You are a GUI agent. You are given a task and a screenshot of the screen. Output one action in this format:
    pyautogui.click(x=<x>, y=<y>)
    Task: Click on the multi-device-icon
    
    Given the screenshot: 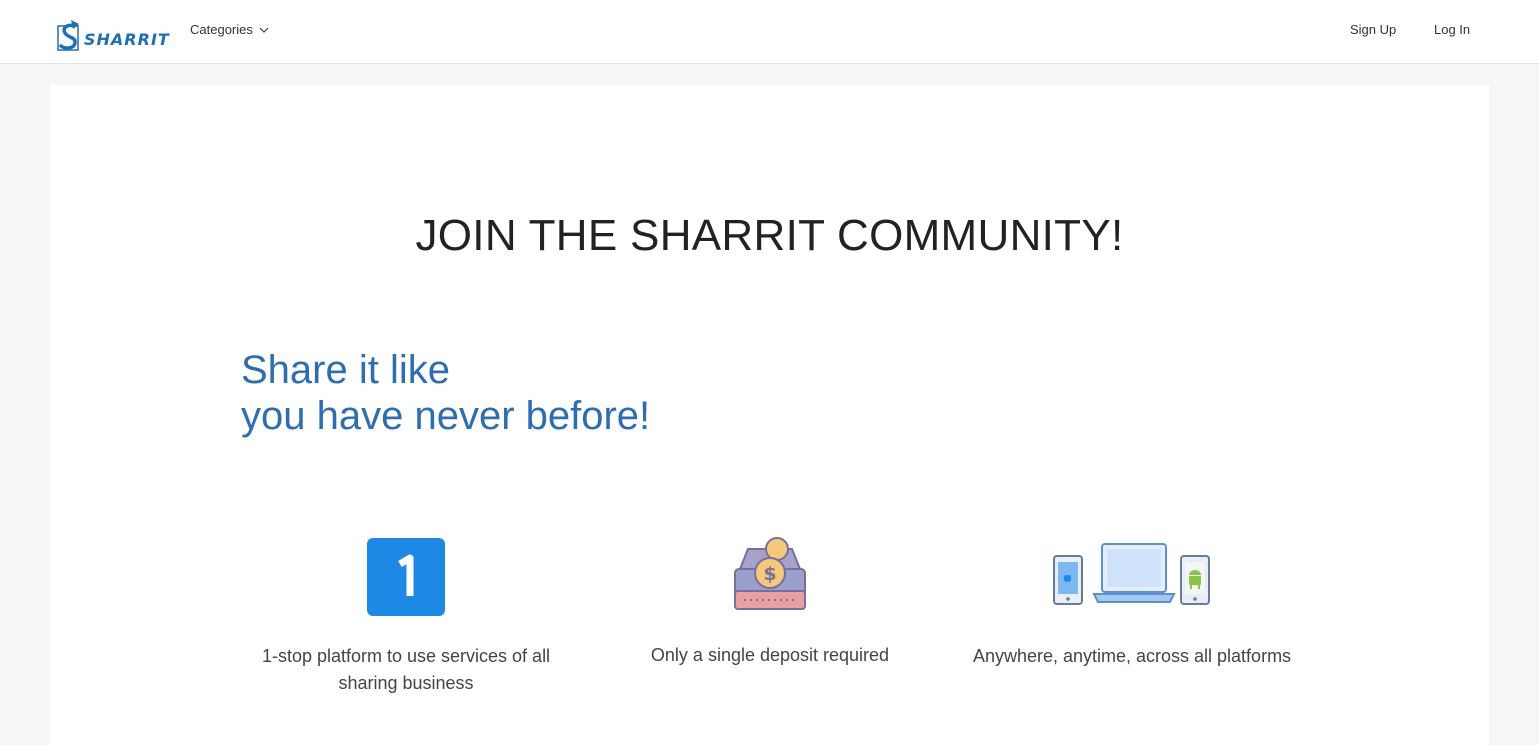 What is the action you would take?
    pyautogui.click(x=1132, y=577)
    